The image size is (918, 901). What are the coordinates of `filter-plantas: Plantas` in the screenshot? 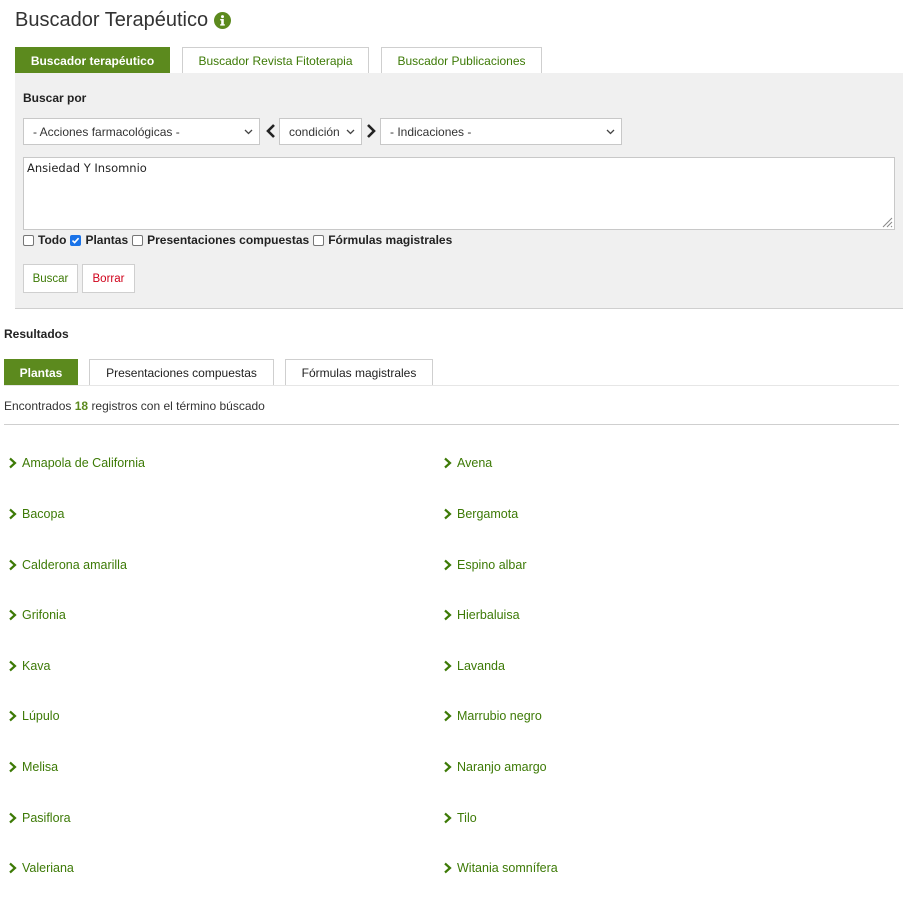 It's located at (99, 240).